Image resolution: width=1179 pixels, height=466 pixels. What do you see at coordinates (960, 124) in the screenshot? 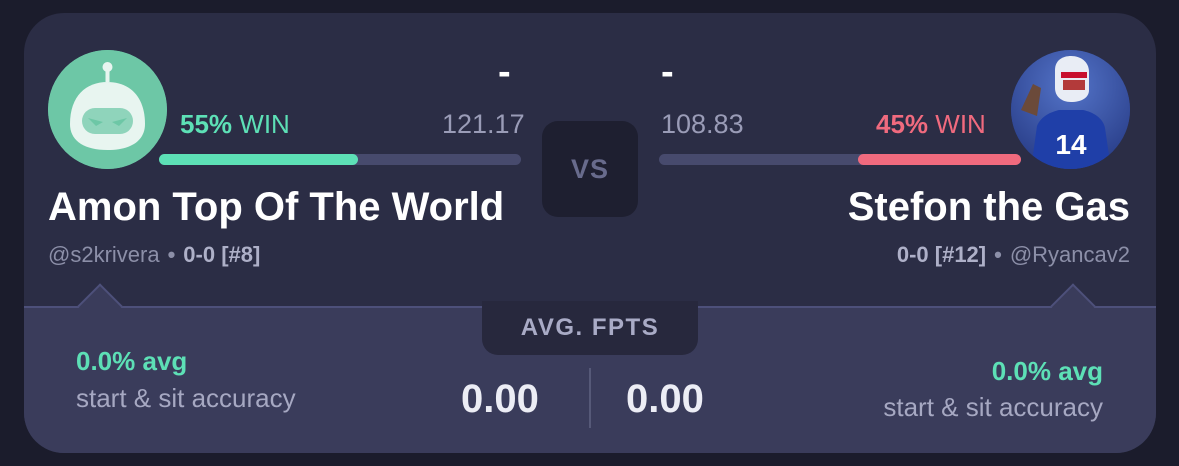
I see `right-win-label: WIN` at bounding box center [960, 124].